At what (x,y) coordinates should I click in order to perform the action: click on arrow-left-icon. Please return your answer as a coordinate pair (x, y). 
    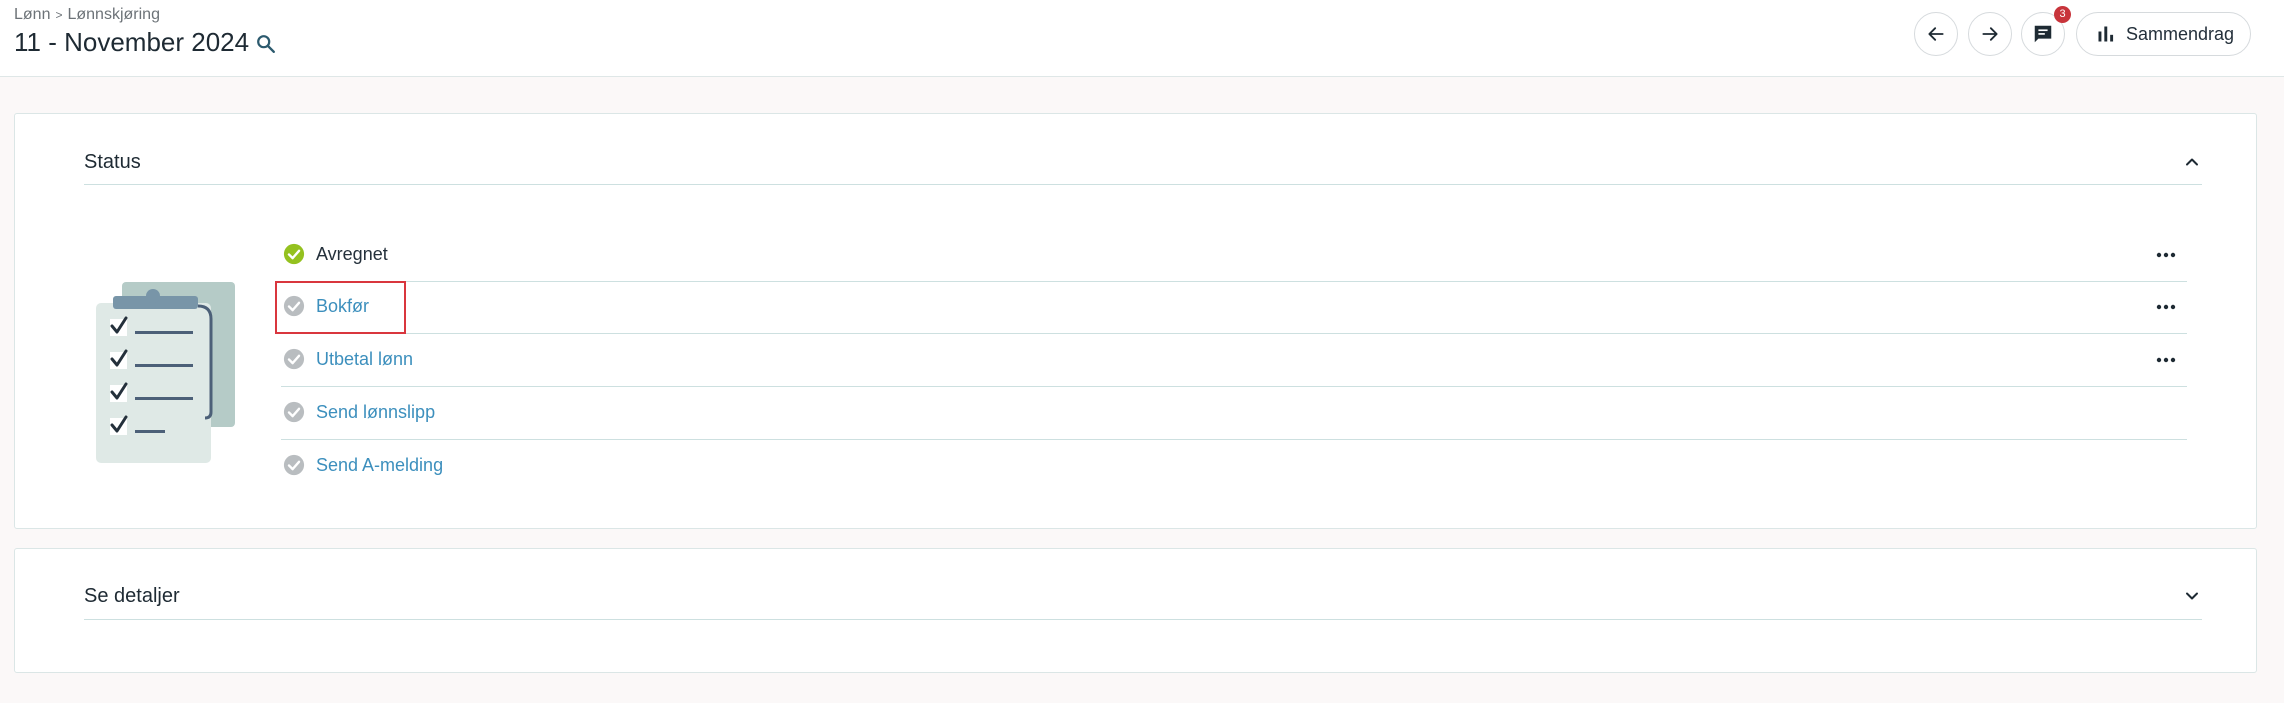
    Looking at the image, I should click on (1936, 34).